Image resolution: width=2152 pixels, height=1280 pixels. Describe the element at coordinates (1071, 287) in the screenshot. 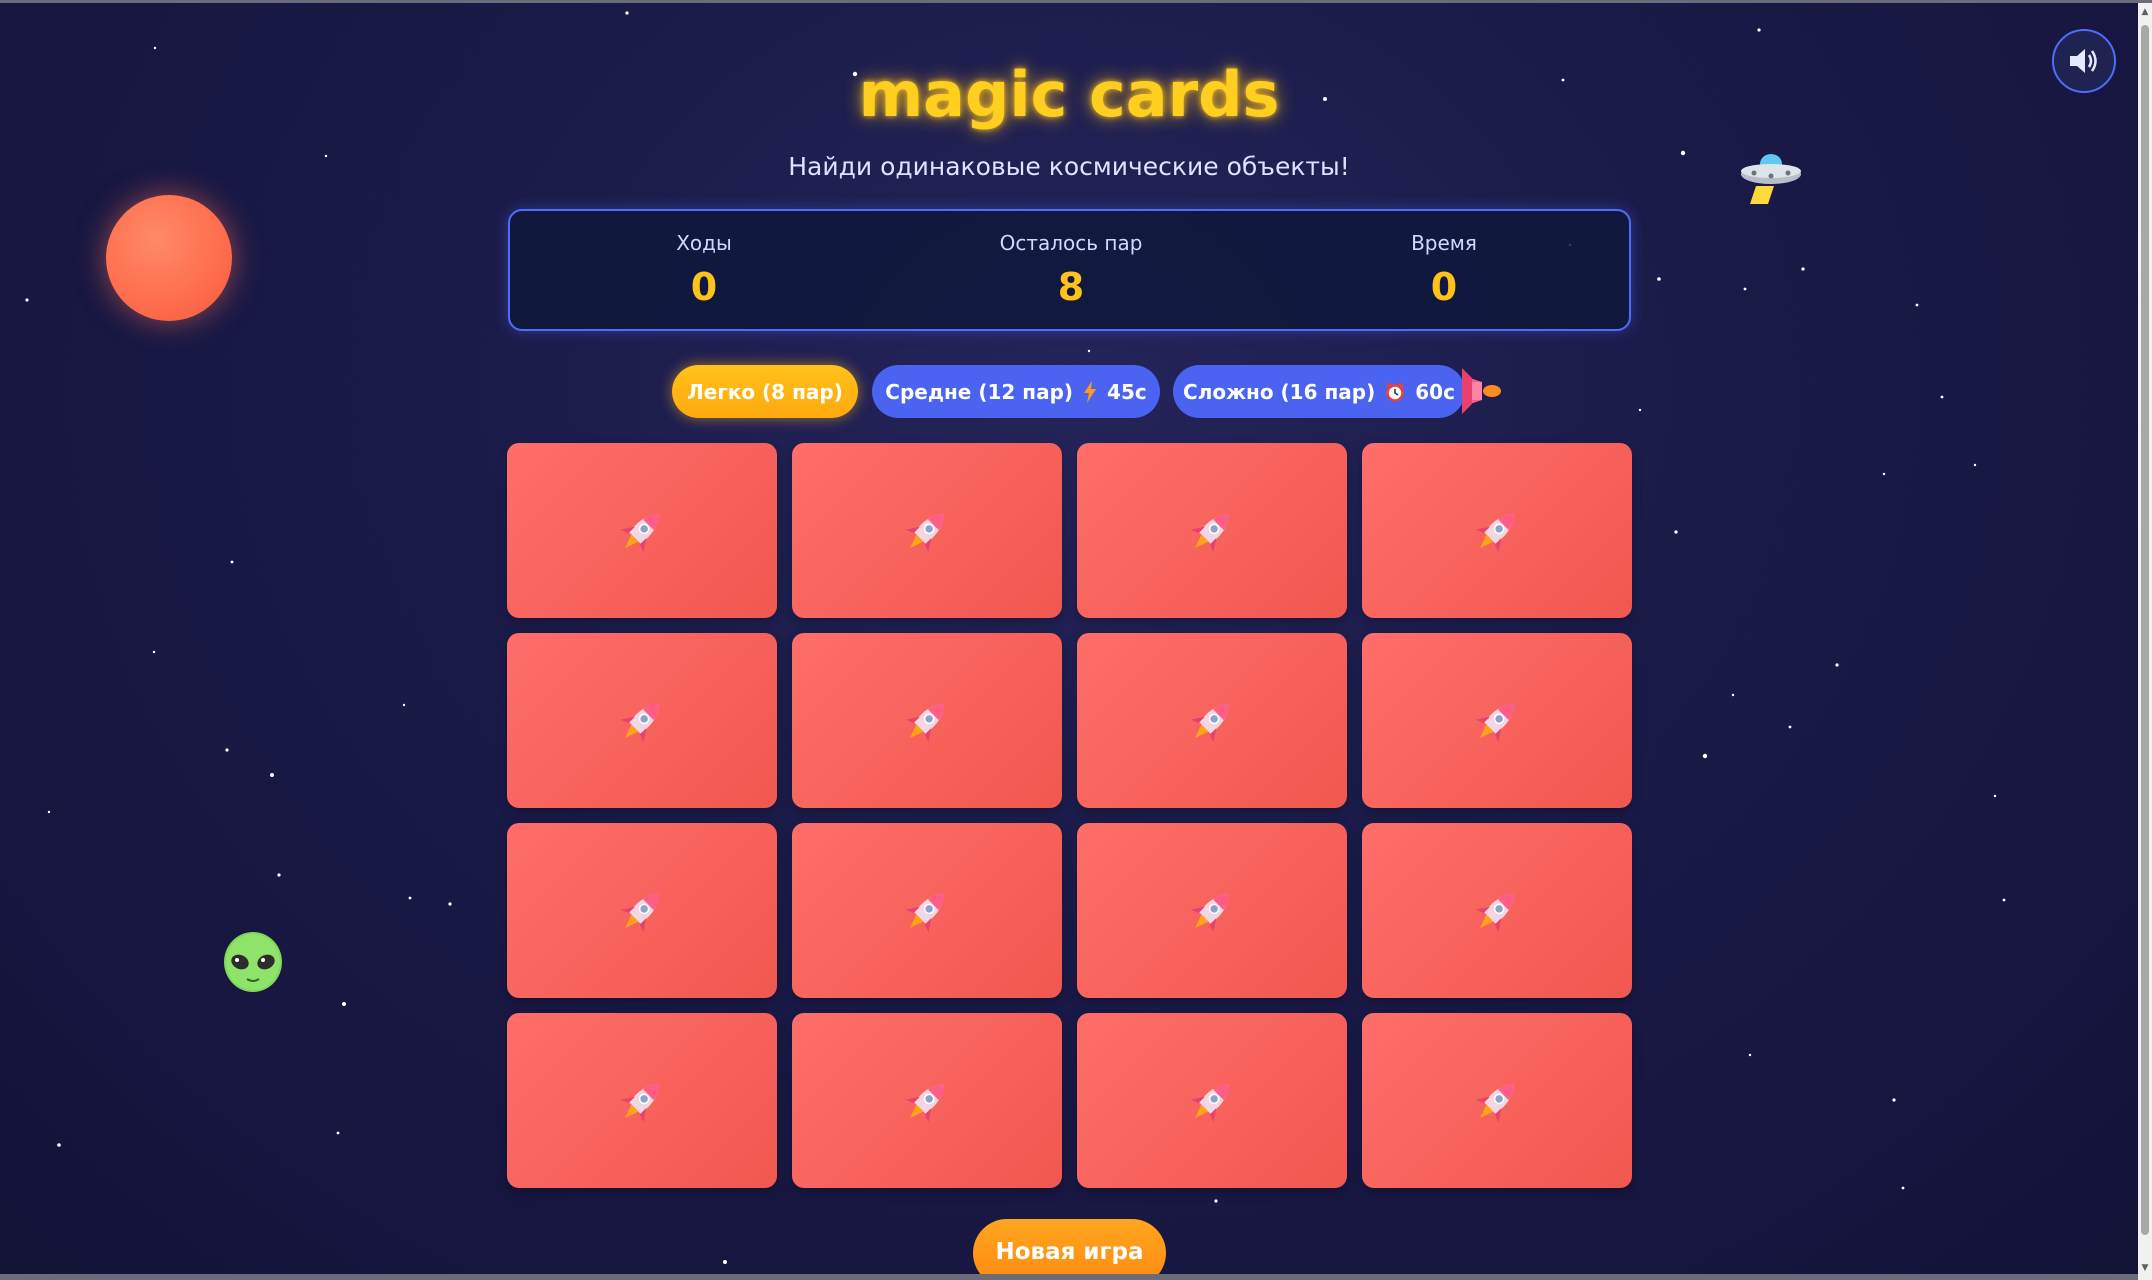

I see `stat-pairs-left-value: 8` at that location.